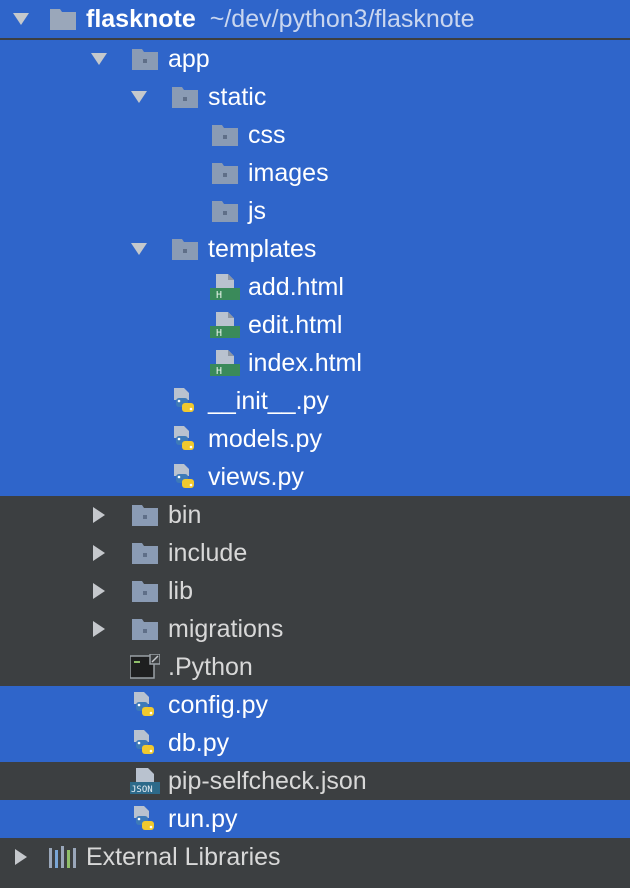  What do you see at coordinates (342, 19) in the screenshot?
I see `root-path: ~/dev/python3/flasknote` at bounding box center [342, 19].